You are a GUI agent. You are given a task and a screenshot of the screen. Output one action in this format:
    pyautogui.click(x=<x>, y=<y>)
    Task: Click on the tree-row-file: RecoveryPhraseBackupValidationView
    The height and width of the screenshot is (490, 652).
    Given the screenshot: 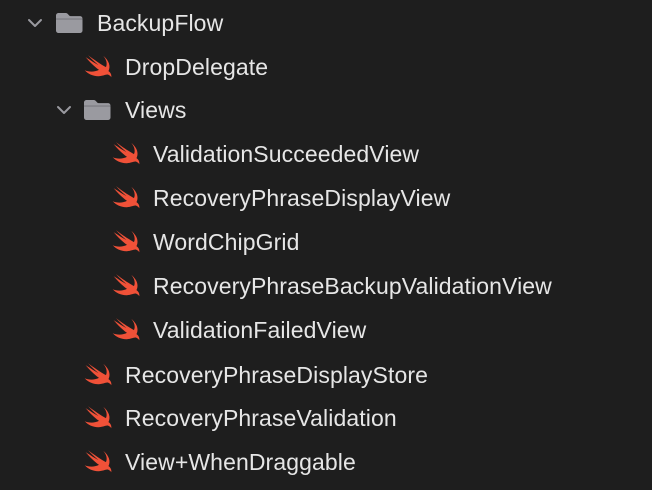 What is the action you would take?
    pyautogui.click(x=326, y=286)
    